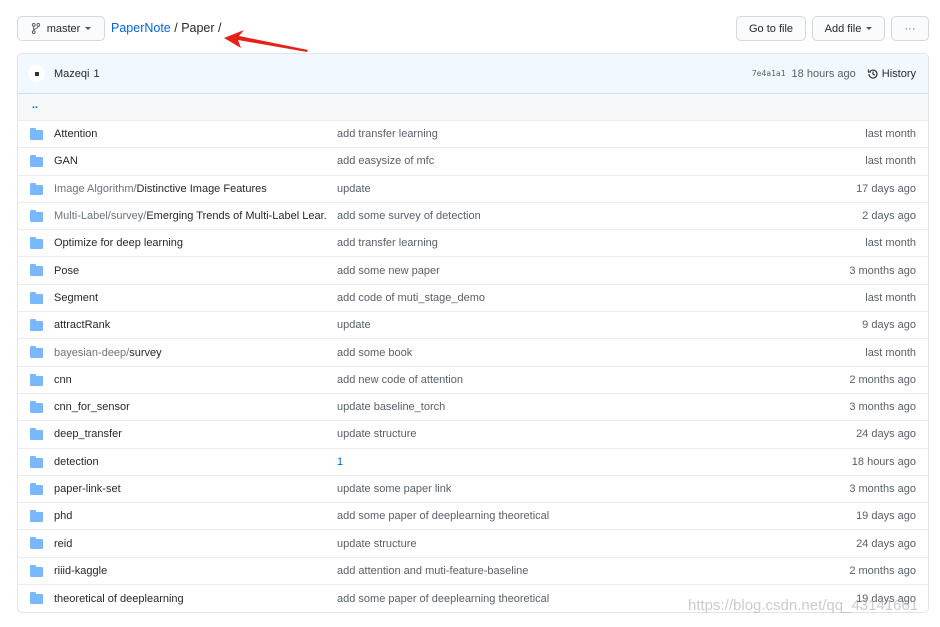 The height and width of the screenshot is (627, 940). Describe the element at coordinates (190, 380) in the screenshot. I see `folder-name-link: cnn` at that location.